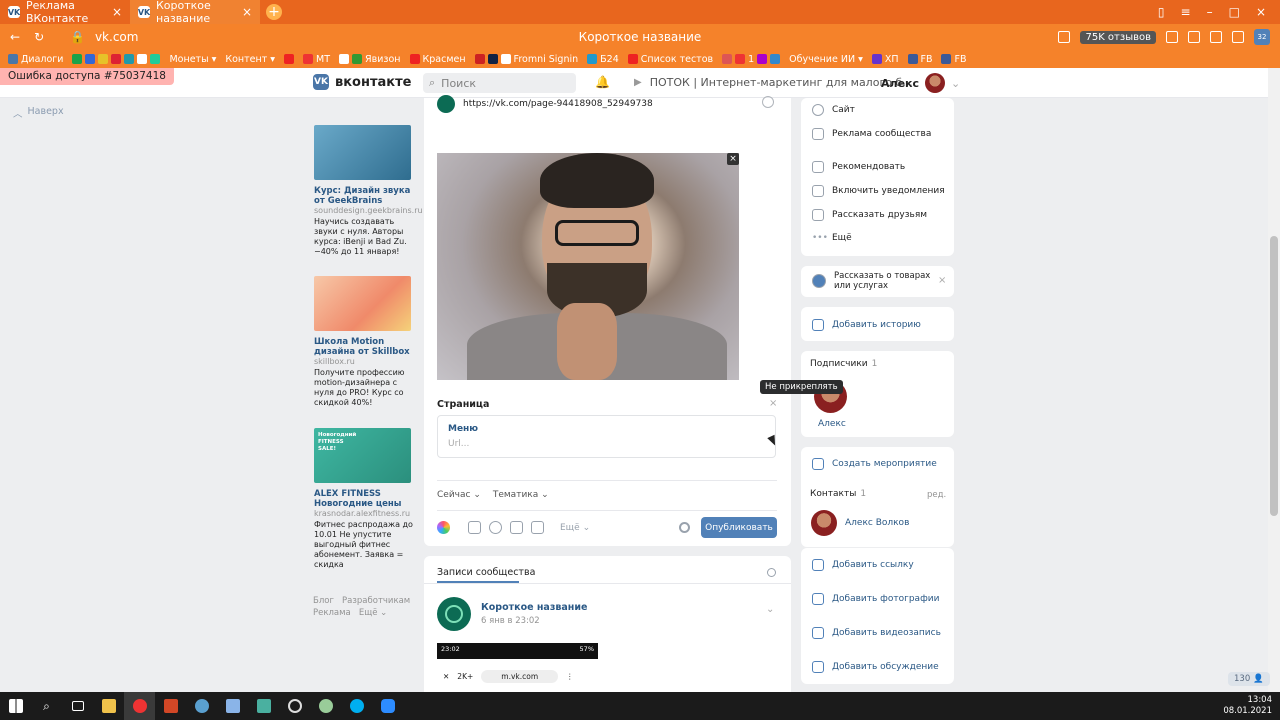 The width and height of the screenshot is (1280, 720). Describe the element at coordinates (1261, 12) in the screenshot. I see `close-window-icon: ×` at that location.